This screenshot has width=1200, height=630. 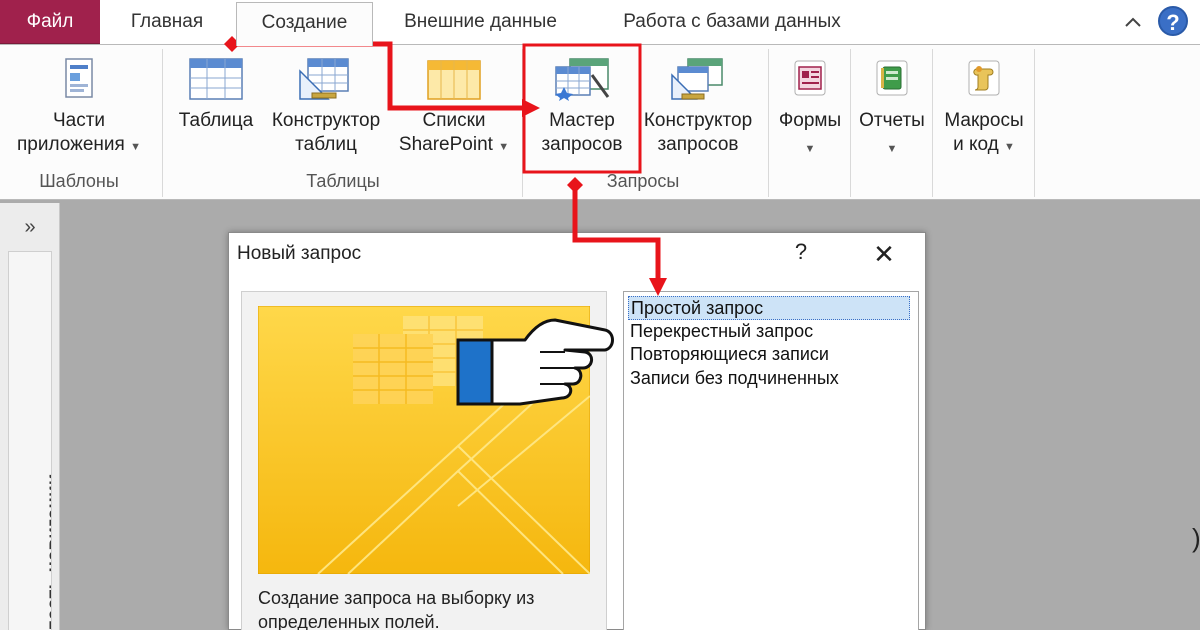 I want to click on list-item: Простой запрос, so click(x=769, y=308).